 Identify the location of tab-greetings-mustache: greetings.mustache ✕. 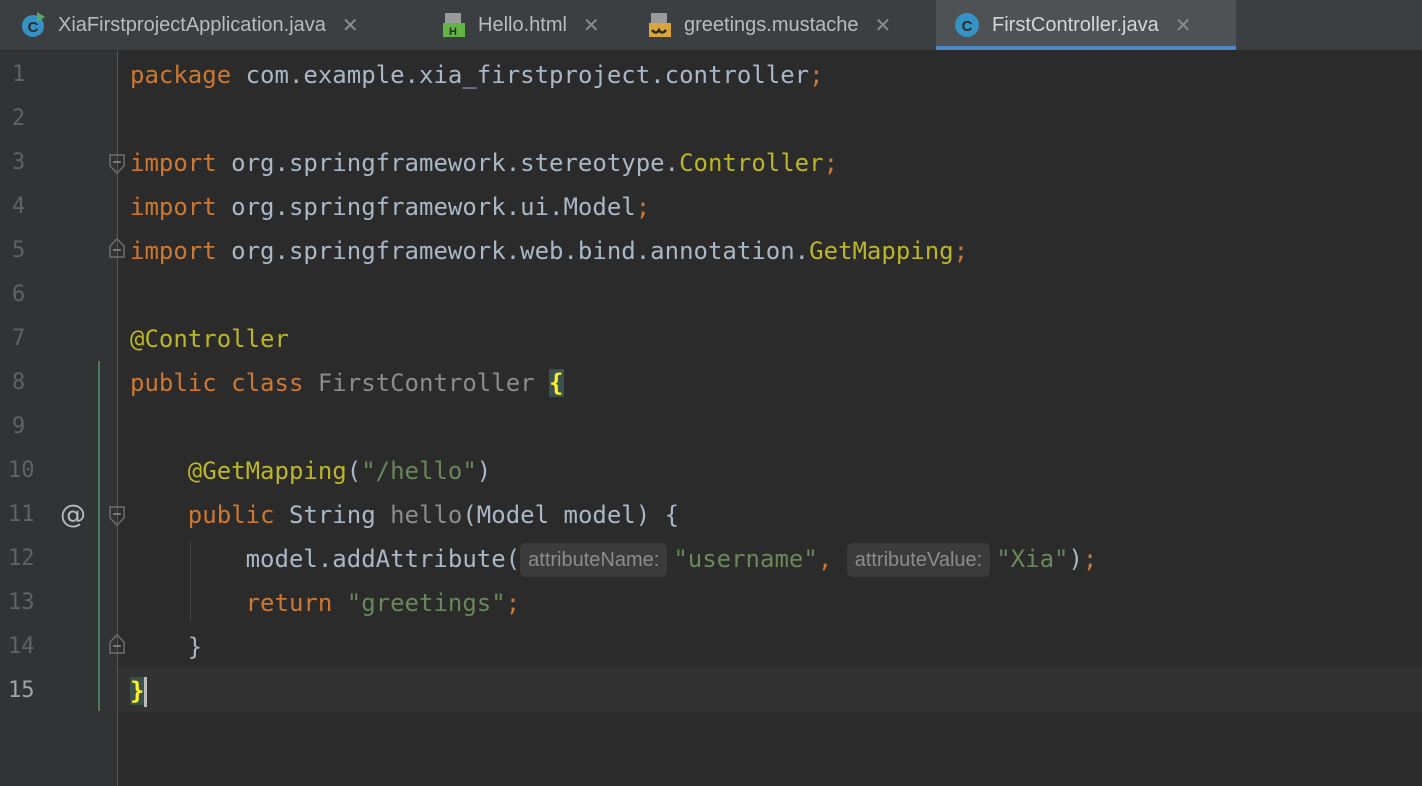
(787, 25).